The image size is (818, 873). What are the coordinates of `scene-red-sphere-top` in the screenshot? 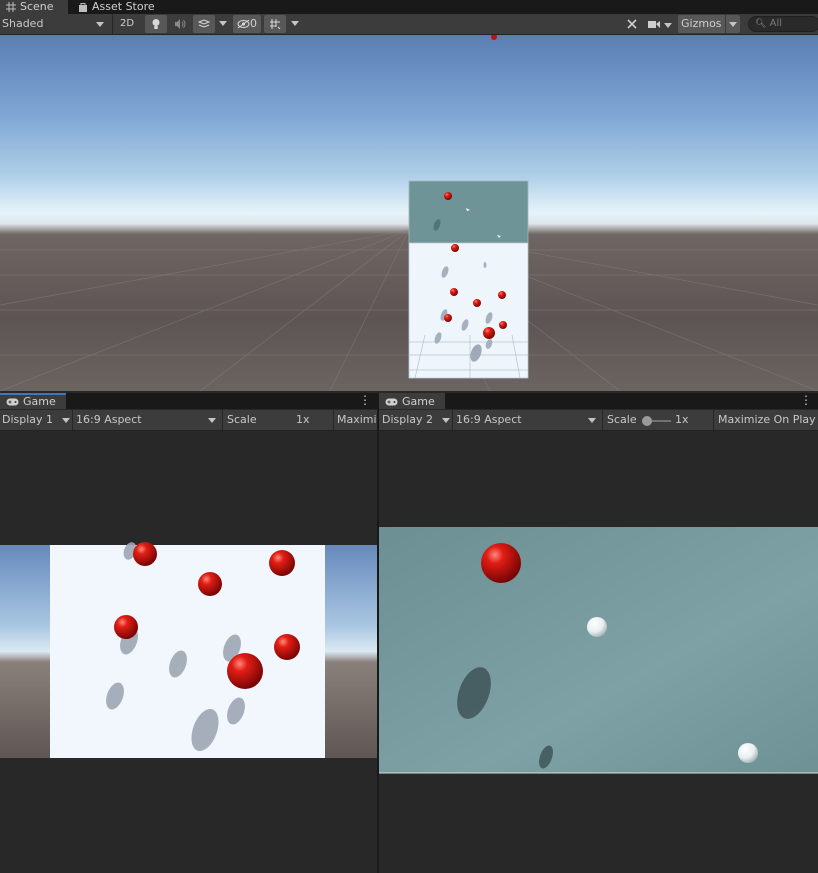 It's located at (494, 37).